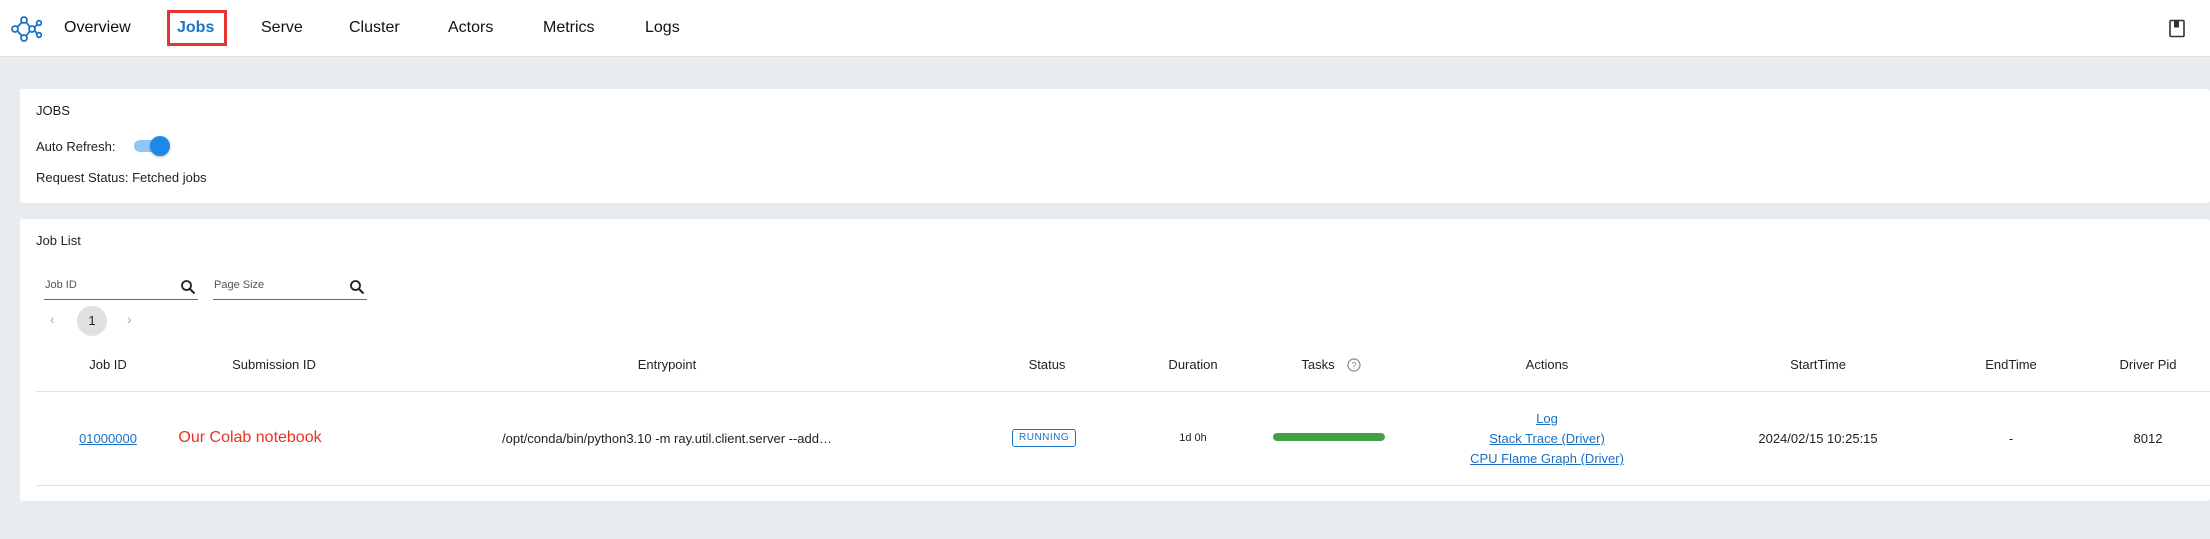 Image resolution: width=2210 pixels, height=539 pixels. What do you see at coordinates (569, 28) in the screenshot?
I see `nav-metrics: Metrics` at bounding box center [569, 28].